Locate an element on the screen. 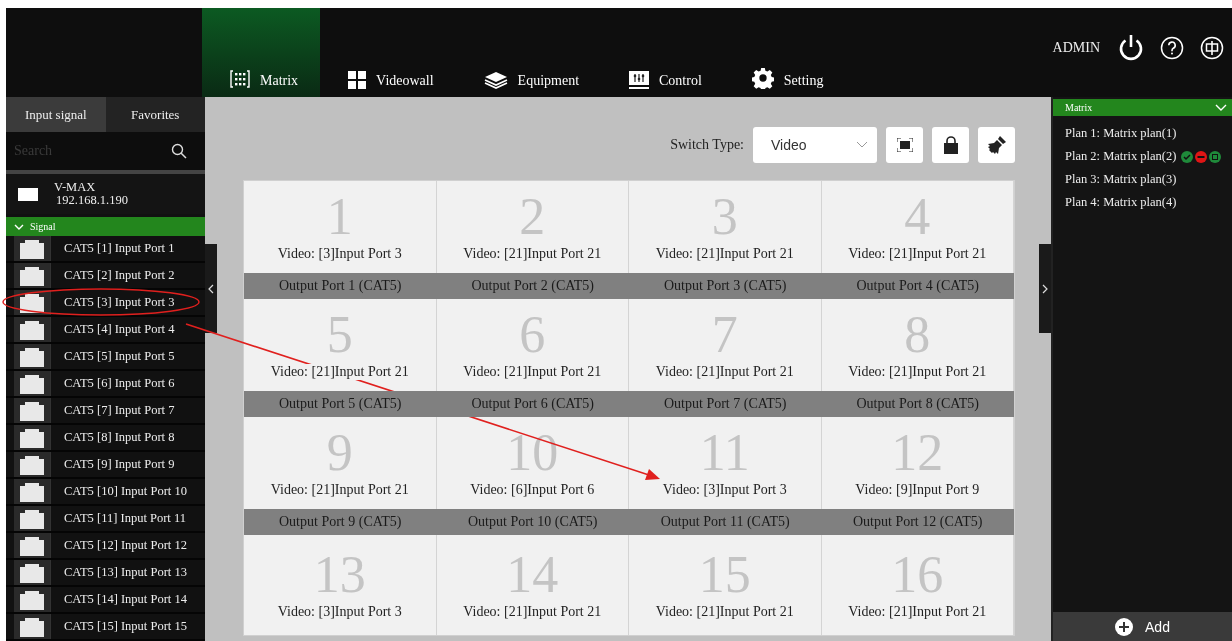  lock-icon is located at coordinates (950, 144).